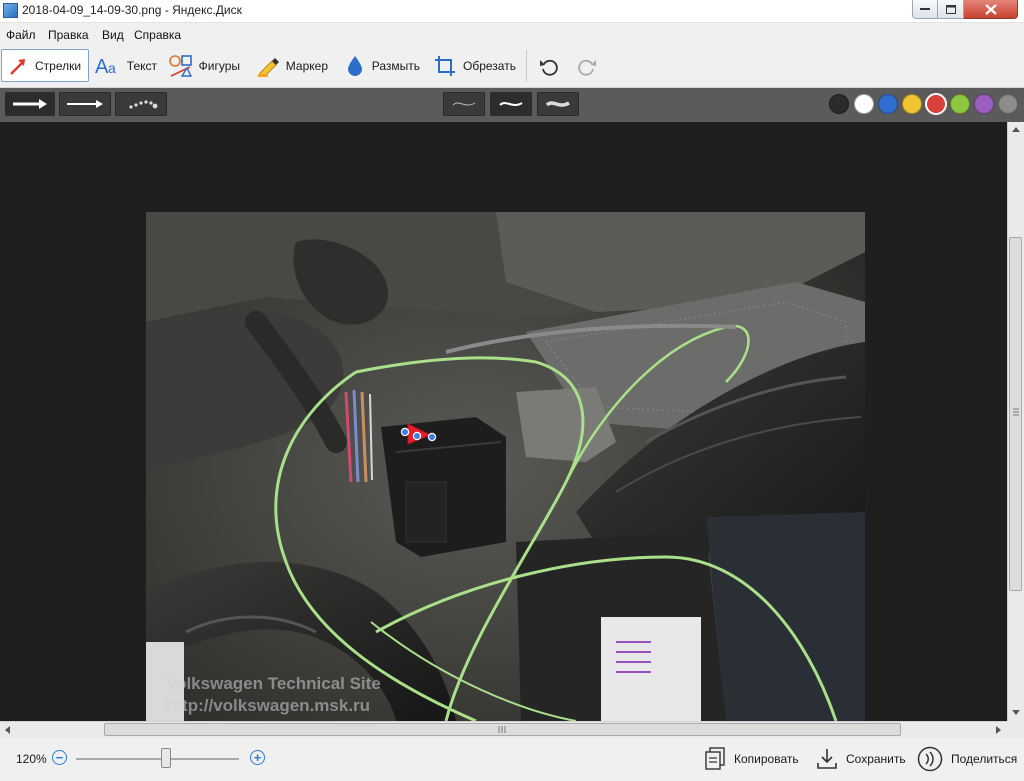 This screenshot has height=781, width=1024. I want to click on arrow-style-bold, so click(30, 104).